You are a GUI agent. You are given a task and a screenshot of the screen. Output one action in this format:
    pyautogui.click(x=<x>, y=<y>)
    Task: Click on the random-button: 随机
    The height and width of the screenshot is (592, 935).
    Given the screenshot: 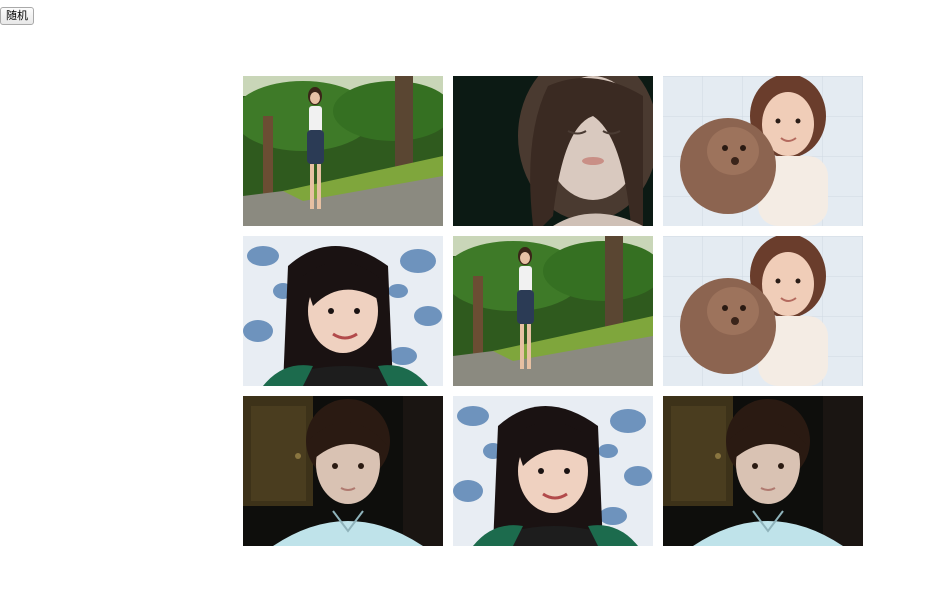 What is the action you would take?
    pyautogui.click(x=17, y=16)
    